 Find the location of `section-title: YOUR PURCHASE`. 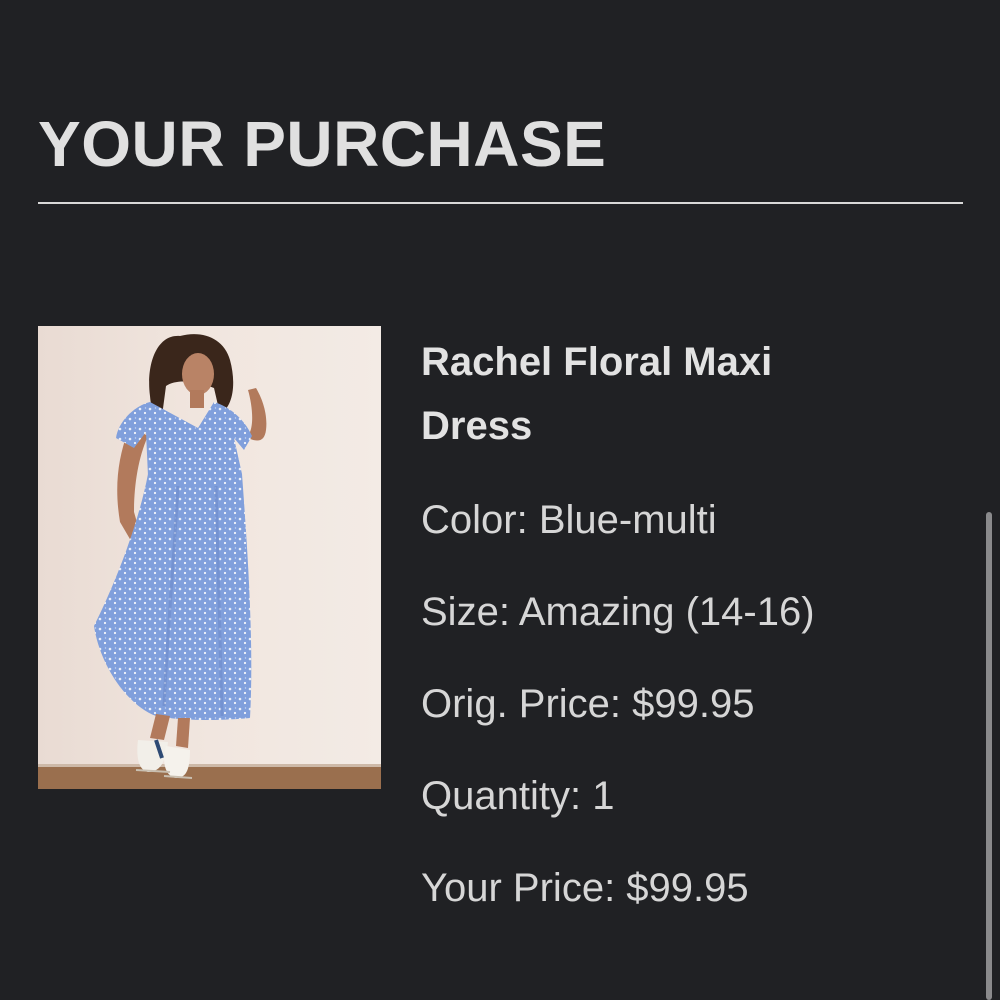

section-title: YOUR PURCHASE is located at coordinates (322, 144).